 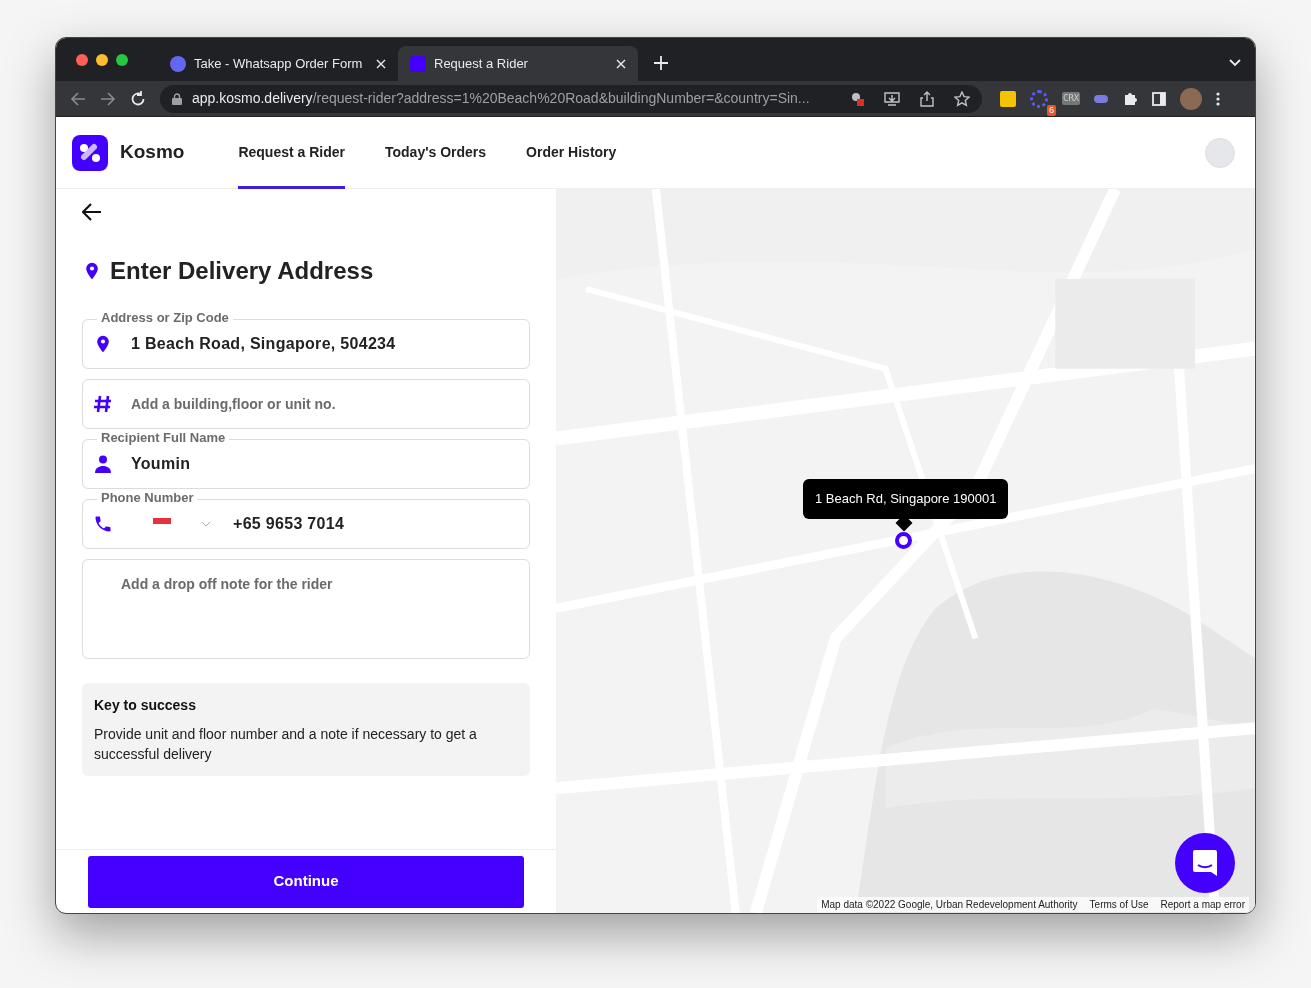 I want to click on map-link: Report a map error, so click(x=1202, y=904).